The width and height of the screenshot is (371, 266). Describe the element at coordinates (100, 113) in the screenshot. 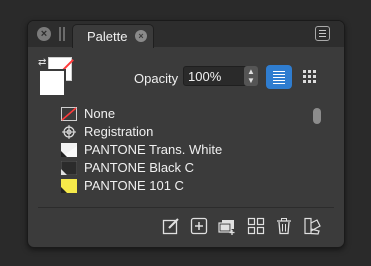

I see `swatch-name: None` at that location.